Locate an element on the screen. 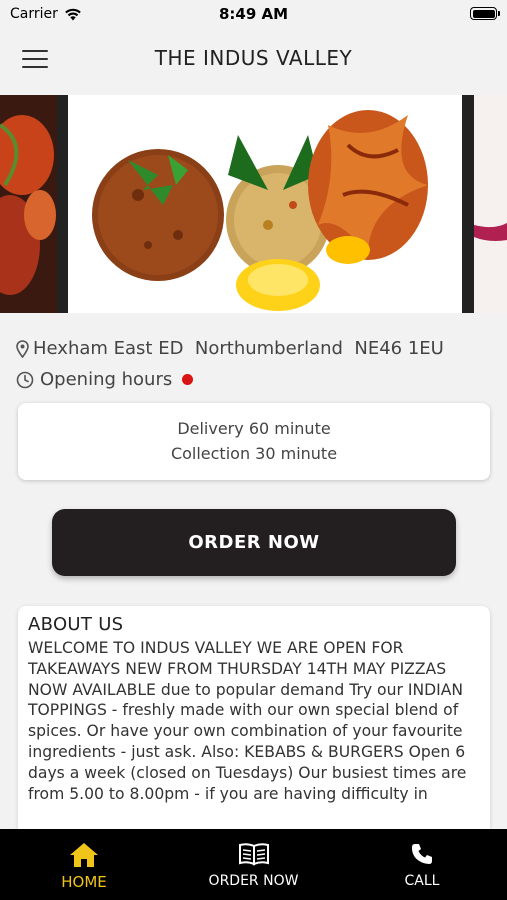 This screenshot has height=900, width=507. tab-order-now: ORDER NOW is located at coordinates (253, 864).